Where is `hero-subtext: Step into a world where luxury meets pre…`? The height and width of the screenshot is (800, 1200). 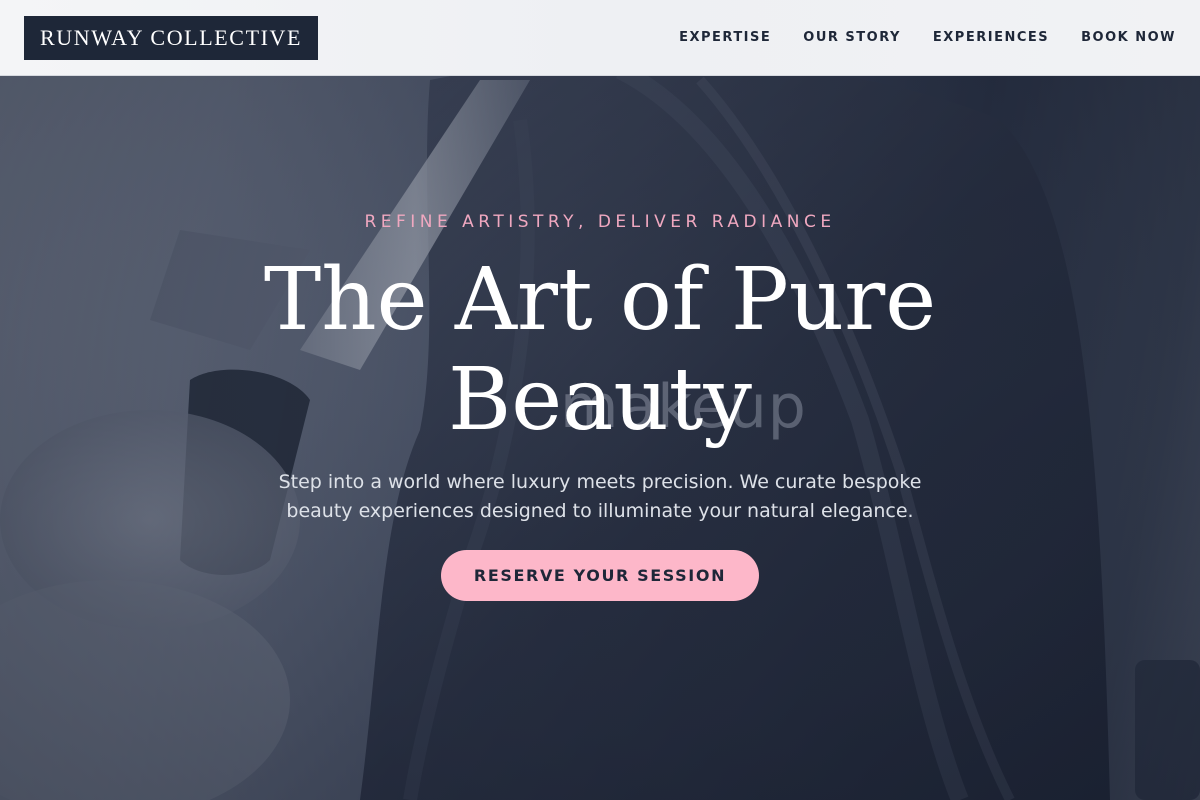 hero-subtext: Step into a world where luxury meets pre… is located at coordinates (600, 496).